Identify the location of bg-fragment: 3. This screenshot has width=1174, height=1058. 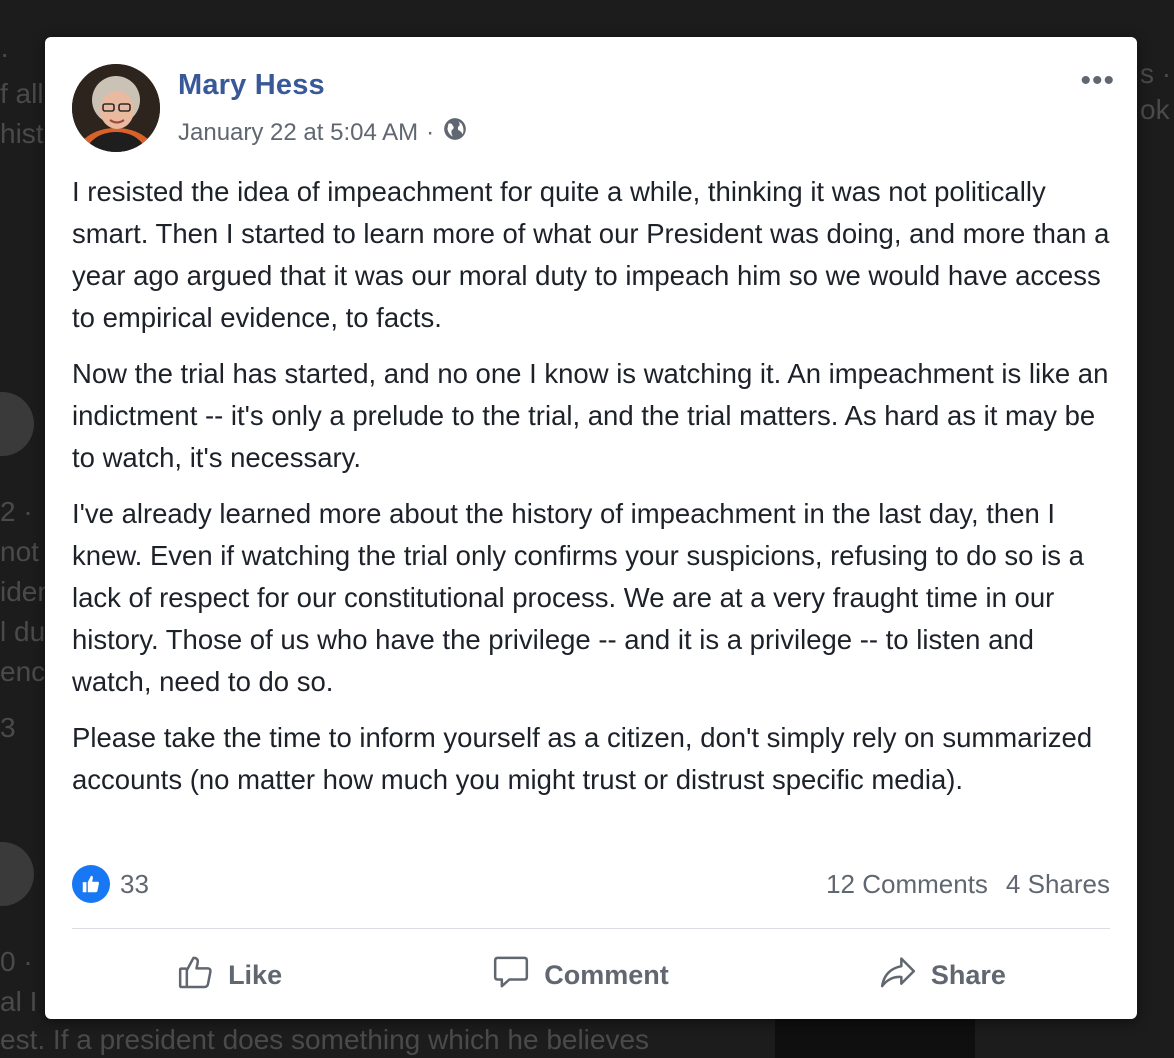
(8, 727).